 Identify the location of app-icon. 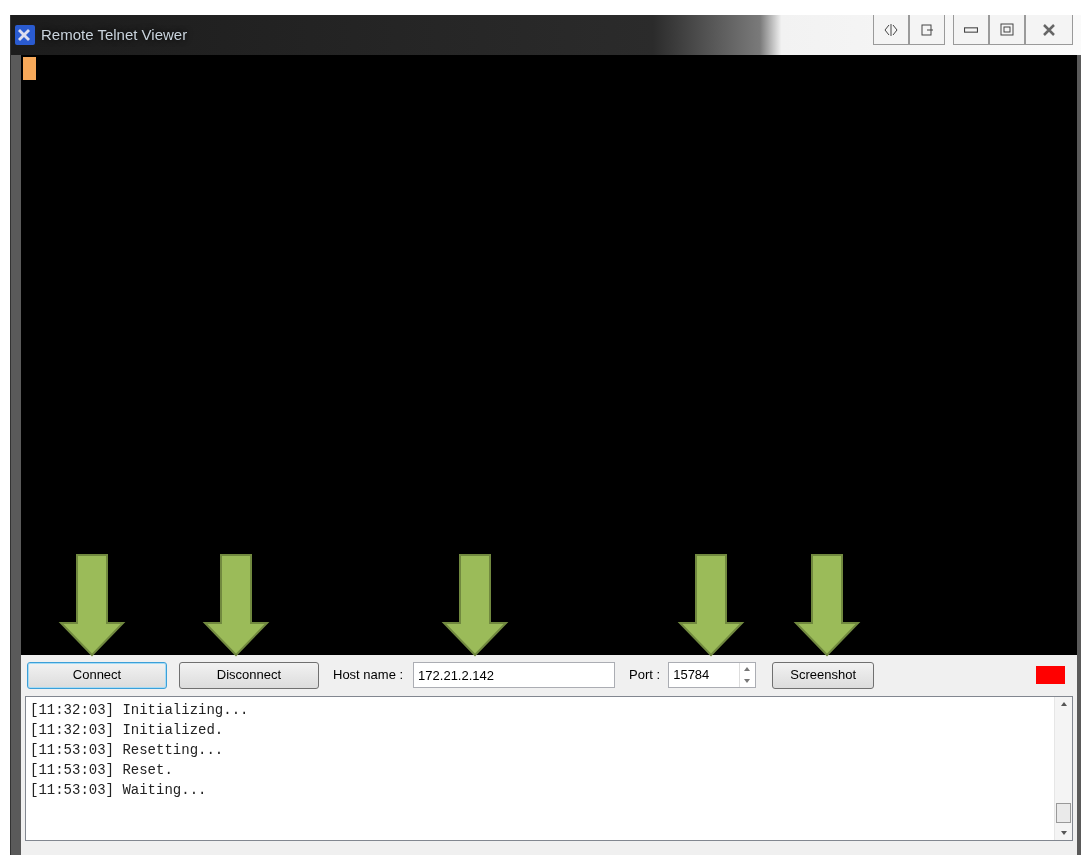
(25, 35).